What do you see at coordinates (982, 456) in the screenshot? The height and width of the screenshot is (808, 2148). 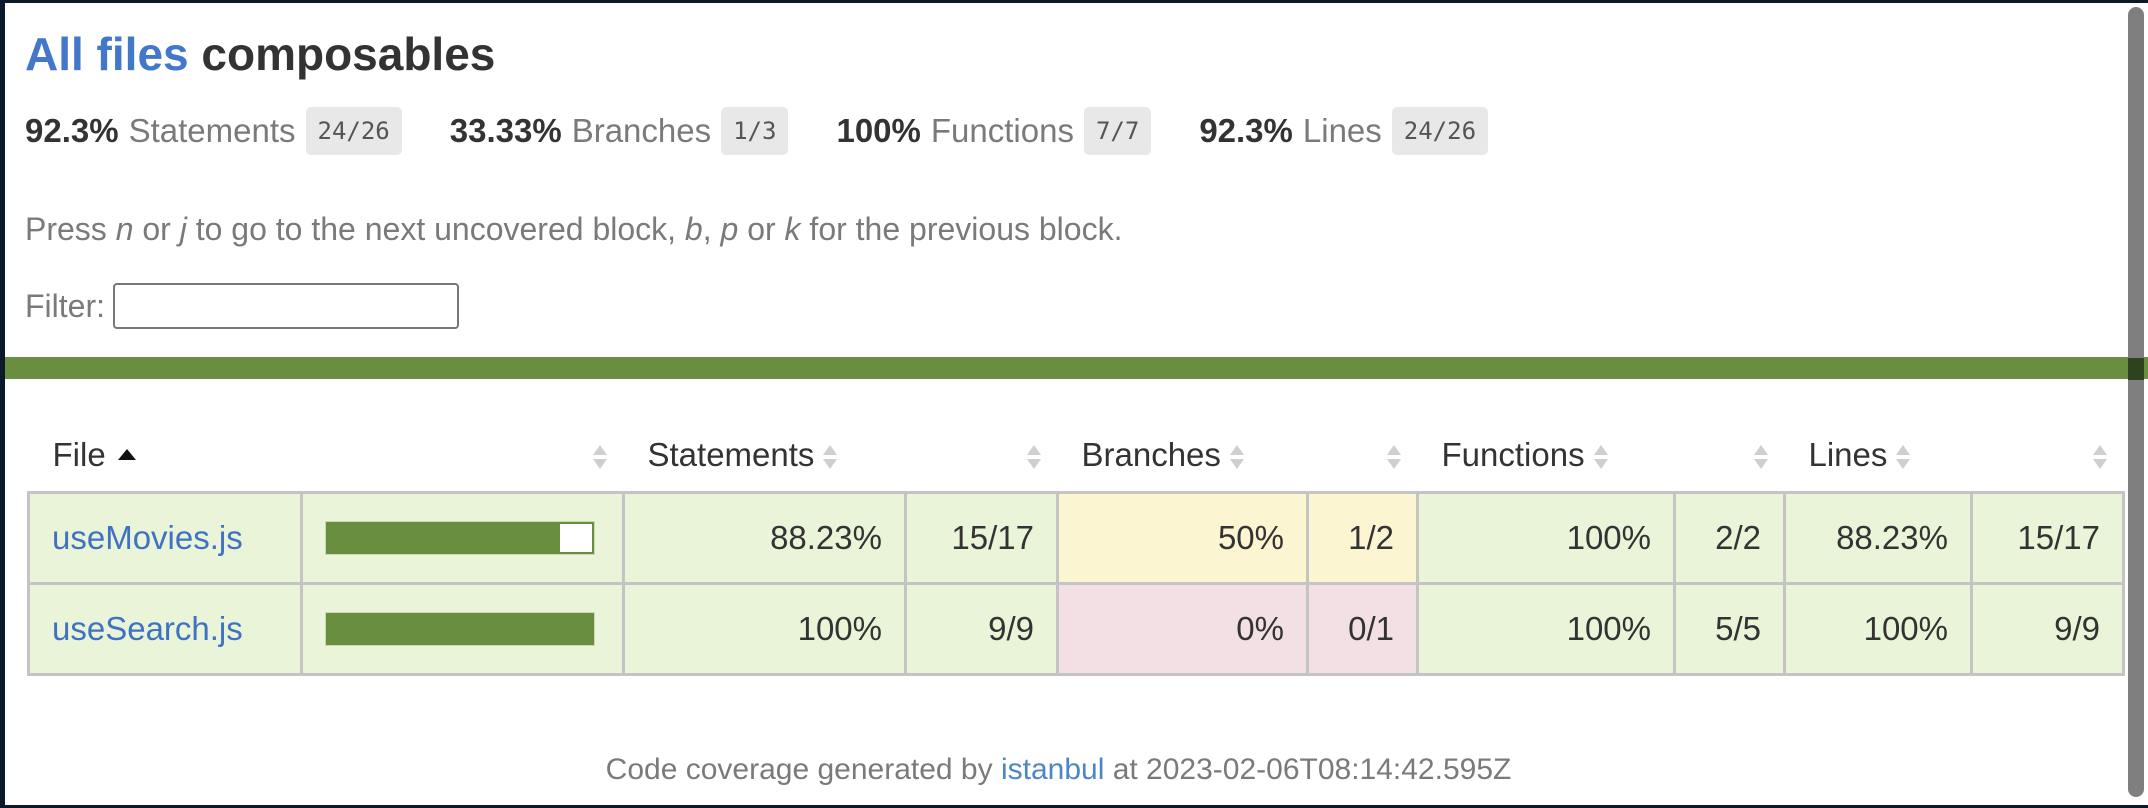 I see `column-header-statements-raw` at bounding box center [982, 456].